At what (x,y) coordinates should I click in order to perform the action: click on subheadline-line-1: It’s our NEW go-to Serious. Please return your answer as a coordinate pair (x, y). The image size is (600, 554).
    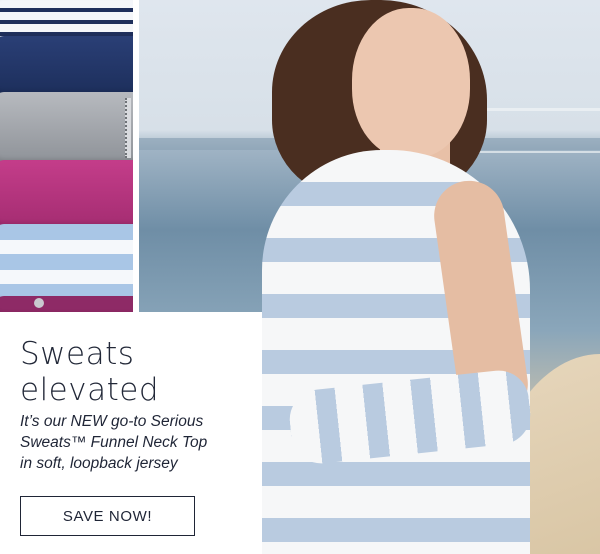
    Looking at the image, I should click on (112, 421).